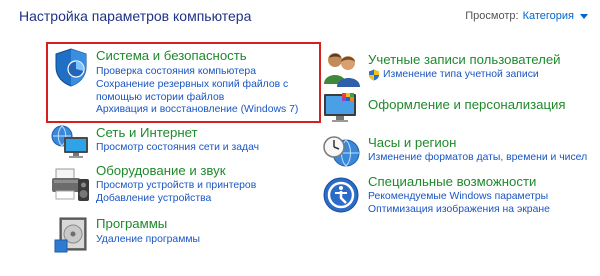 The height and width of the screenshot is (276, 600). I want to click on monitor-palette-icon, so click(340, 107).